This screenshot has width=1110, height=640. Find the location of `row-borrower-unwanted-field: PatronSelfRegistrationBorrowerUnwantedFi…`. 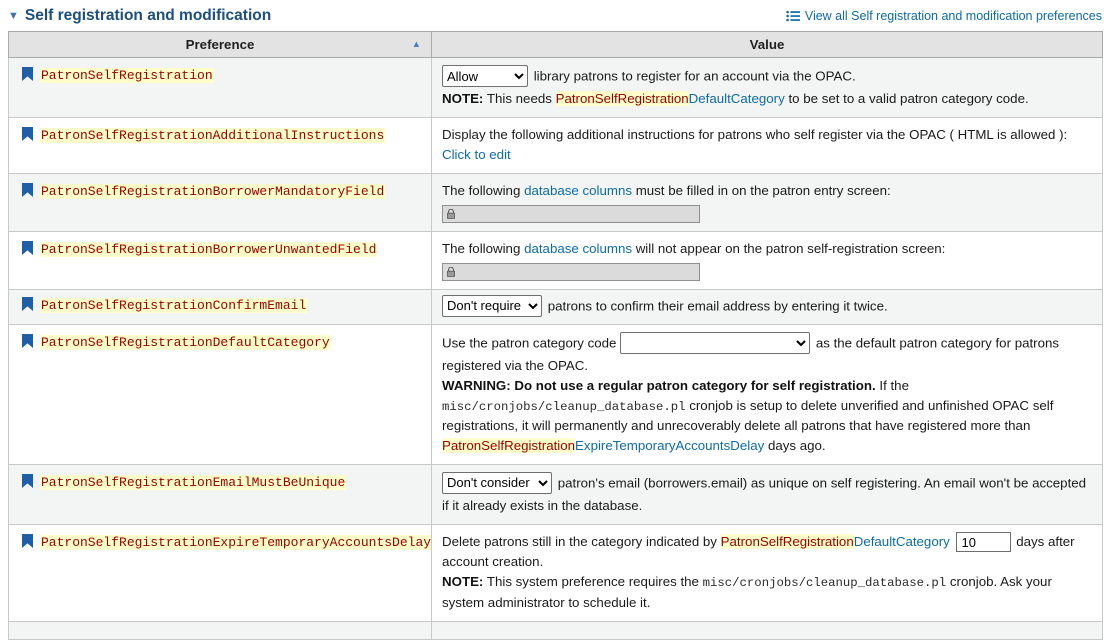

row-borrower-unwanted-field: PatronSelfRegistrationBorrowerUnwantedFi… is located at coordinates (555, 260).